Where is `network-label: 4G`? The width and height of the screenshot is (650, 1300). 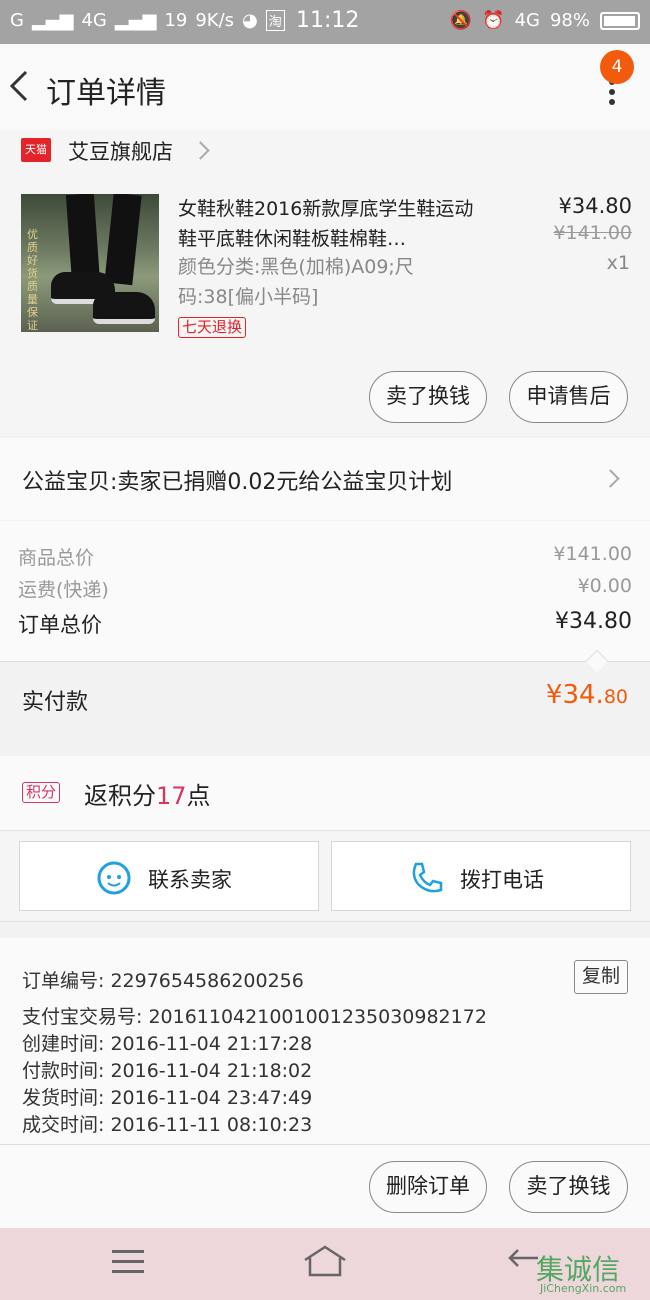
network-label: 4G is located at coordinates (94, 20).